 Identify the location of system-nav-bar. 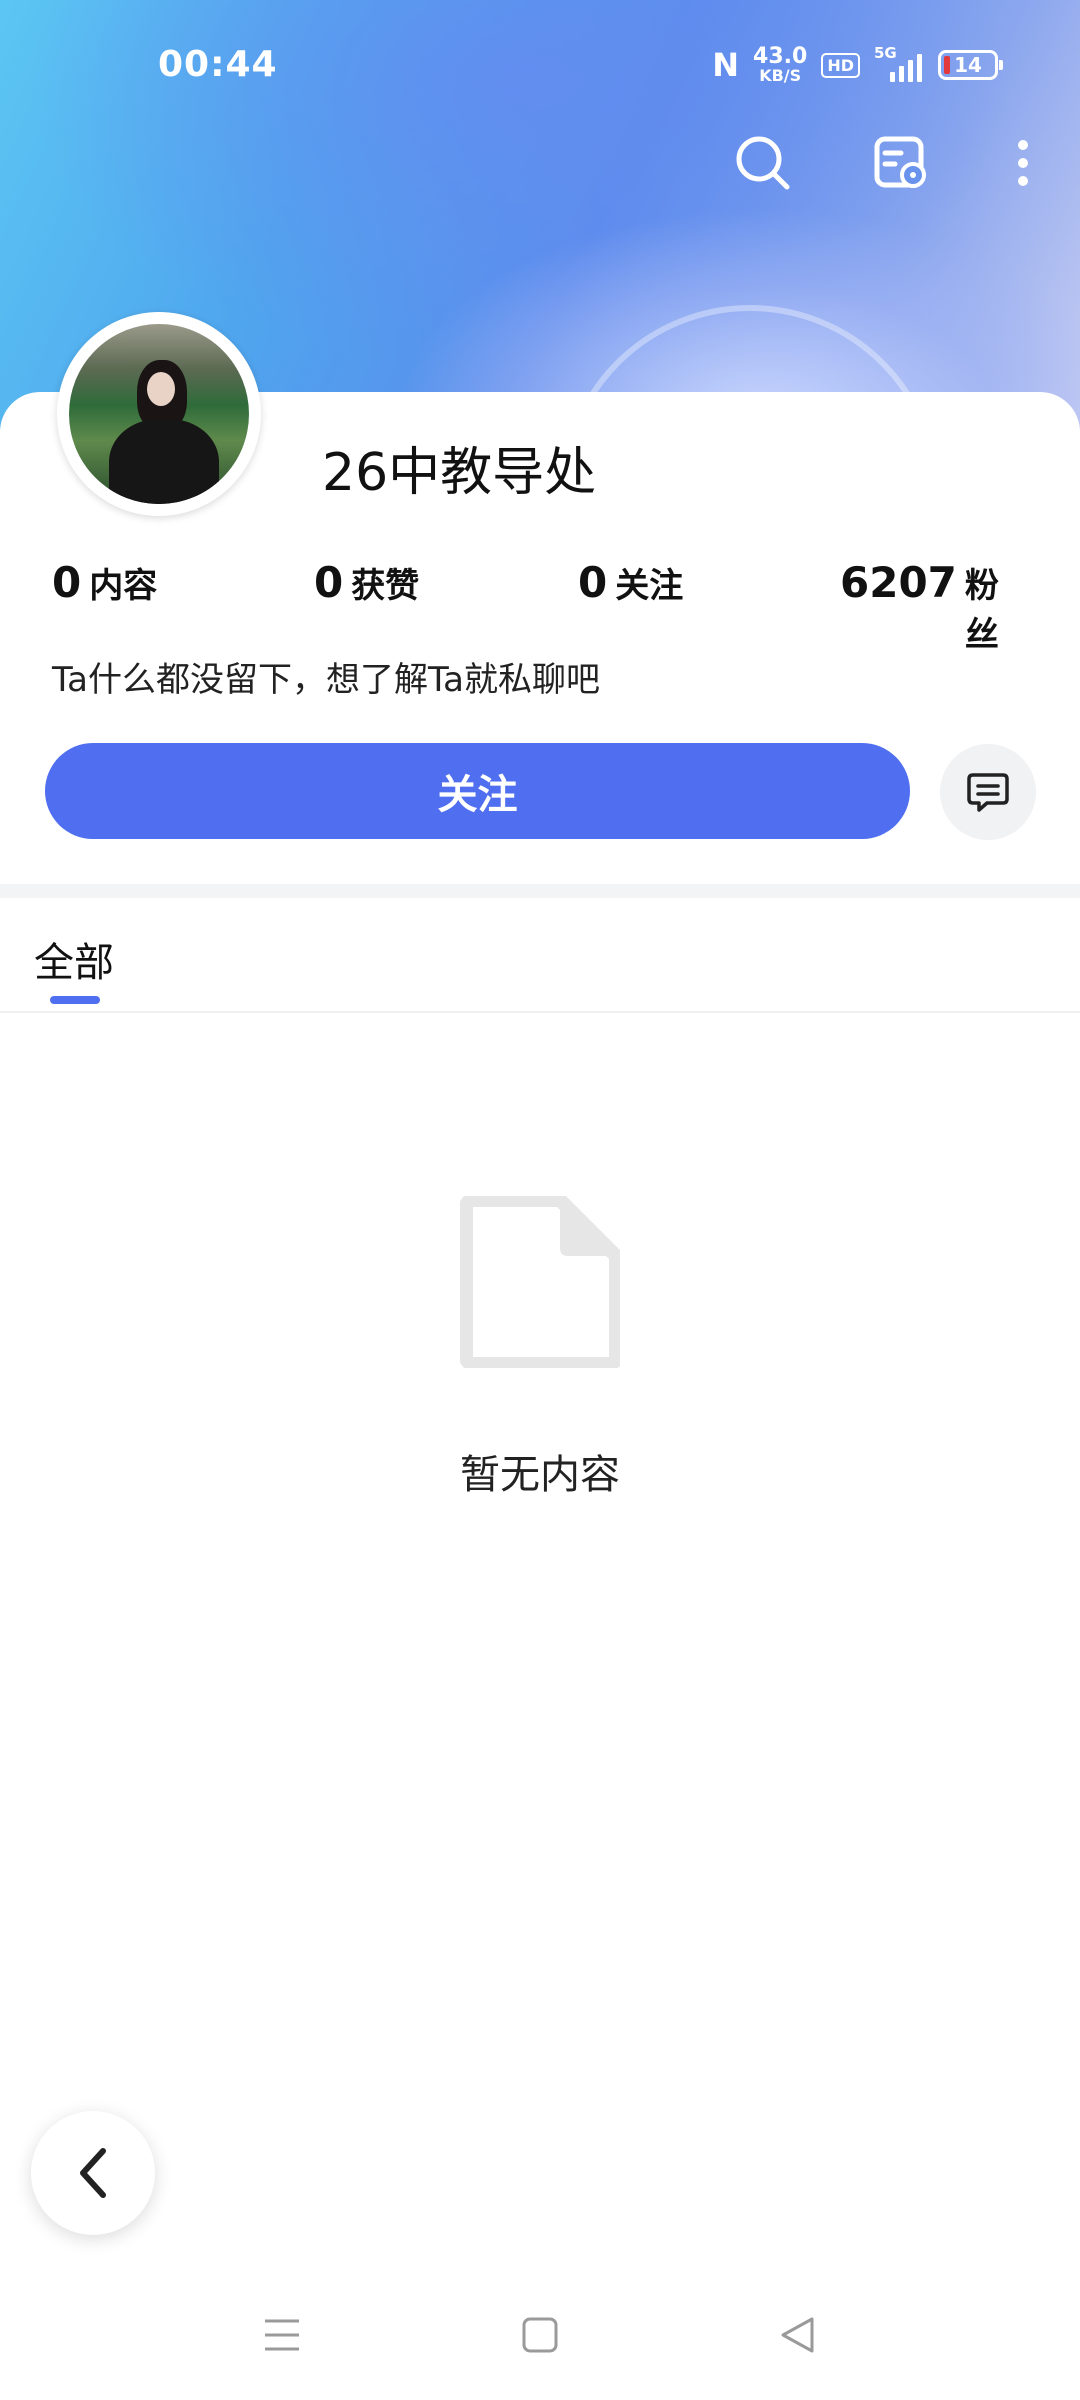
(540, 2335).